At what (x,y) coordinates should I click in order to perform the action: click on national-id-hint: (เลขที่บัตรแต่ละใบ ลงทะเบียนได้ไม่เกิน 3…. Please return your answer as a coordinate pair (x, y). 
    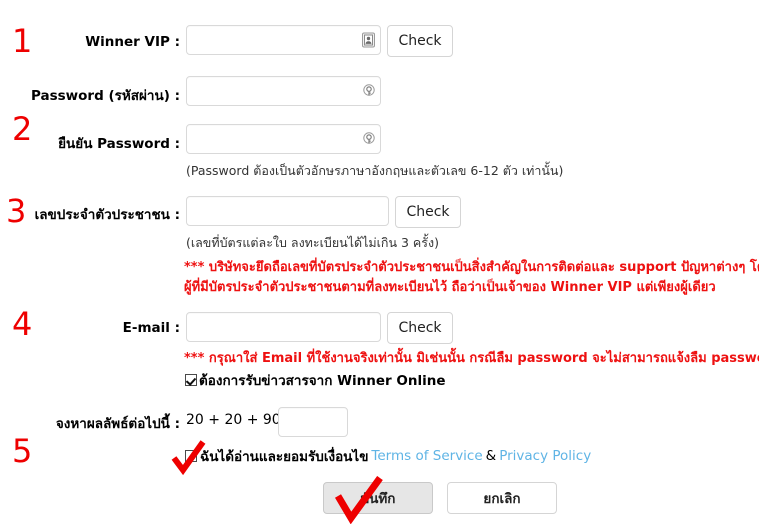
    Looking at the image, I should click on (312, 242).